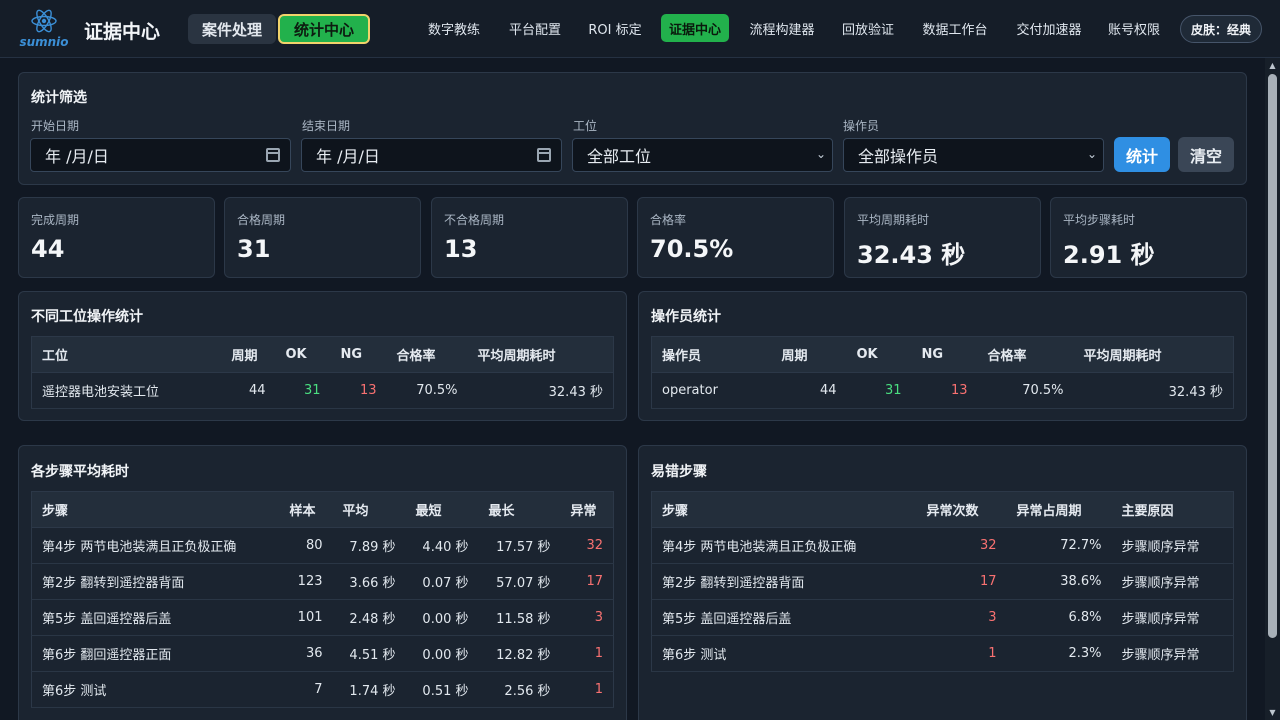 The height and width of the screenshot is (720, 1280). I want to click on card-label: 平均步骤耗时, so click(1099, 220).